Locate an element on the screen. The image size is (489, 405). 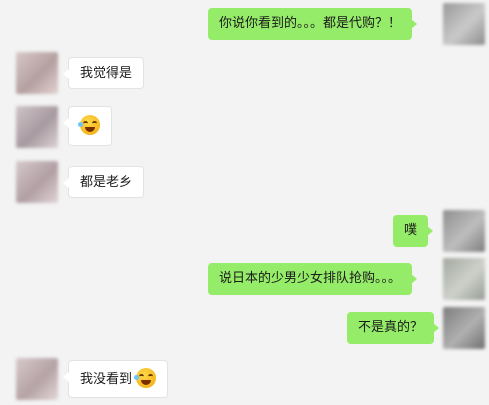
message-row-6: 说日本的少男少女排队抢购。。。 is located at coordinates (244, 279).